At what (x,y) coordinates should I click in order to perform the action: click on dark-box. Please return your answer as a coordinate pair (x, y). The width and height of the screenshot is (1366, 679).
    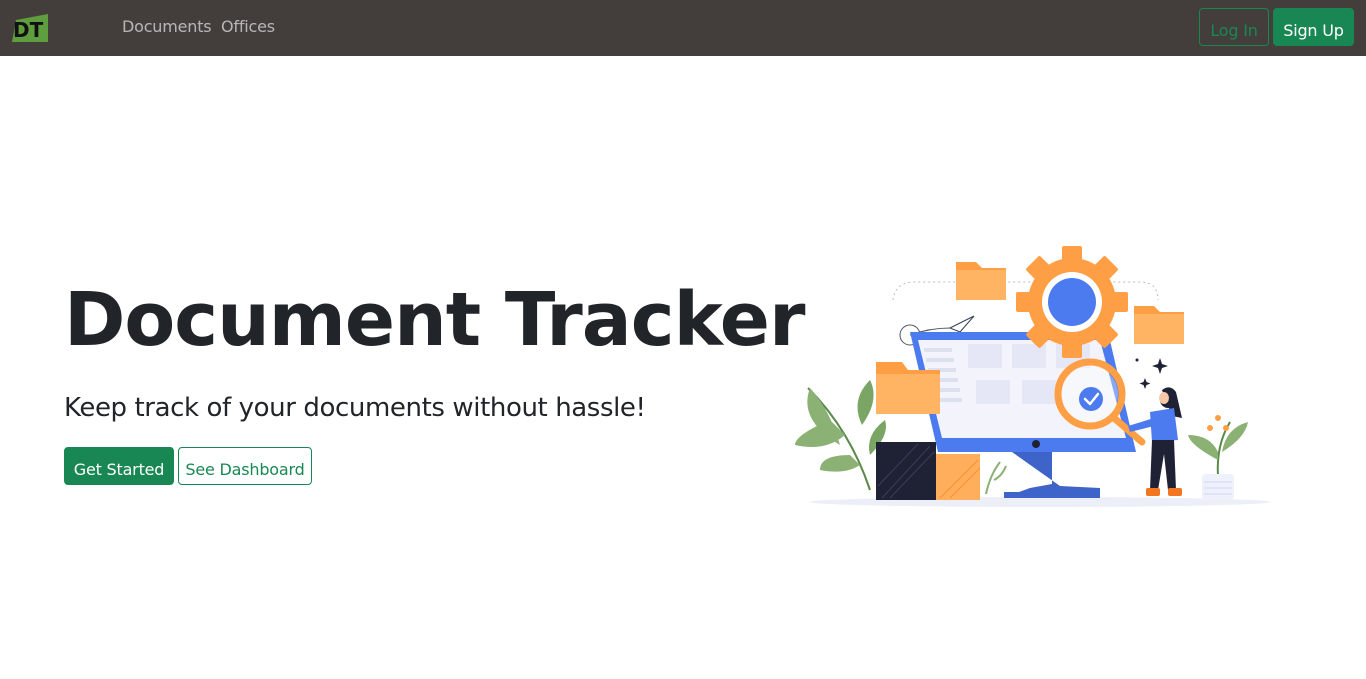
    Looking at the image, I should click on (906, 471).